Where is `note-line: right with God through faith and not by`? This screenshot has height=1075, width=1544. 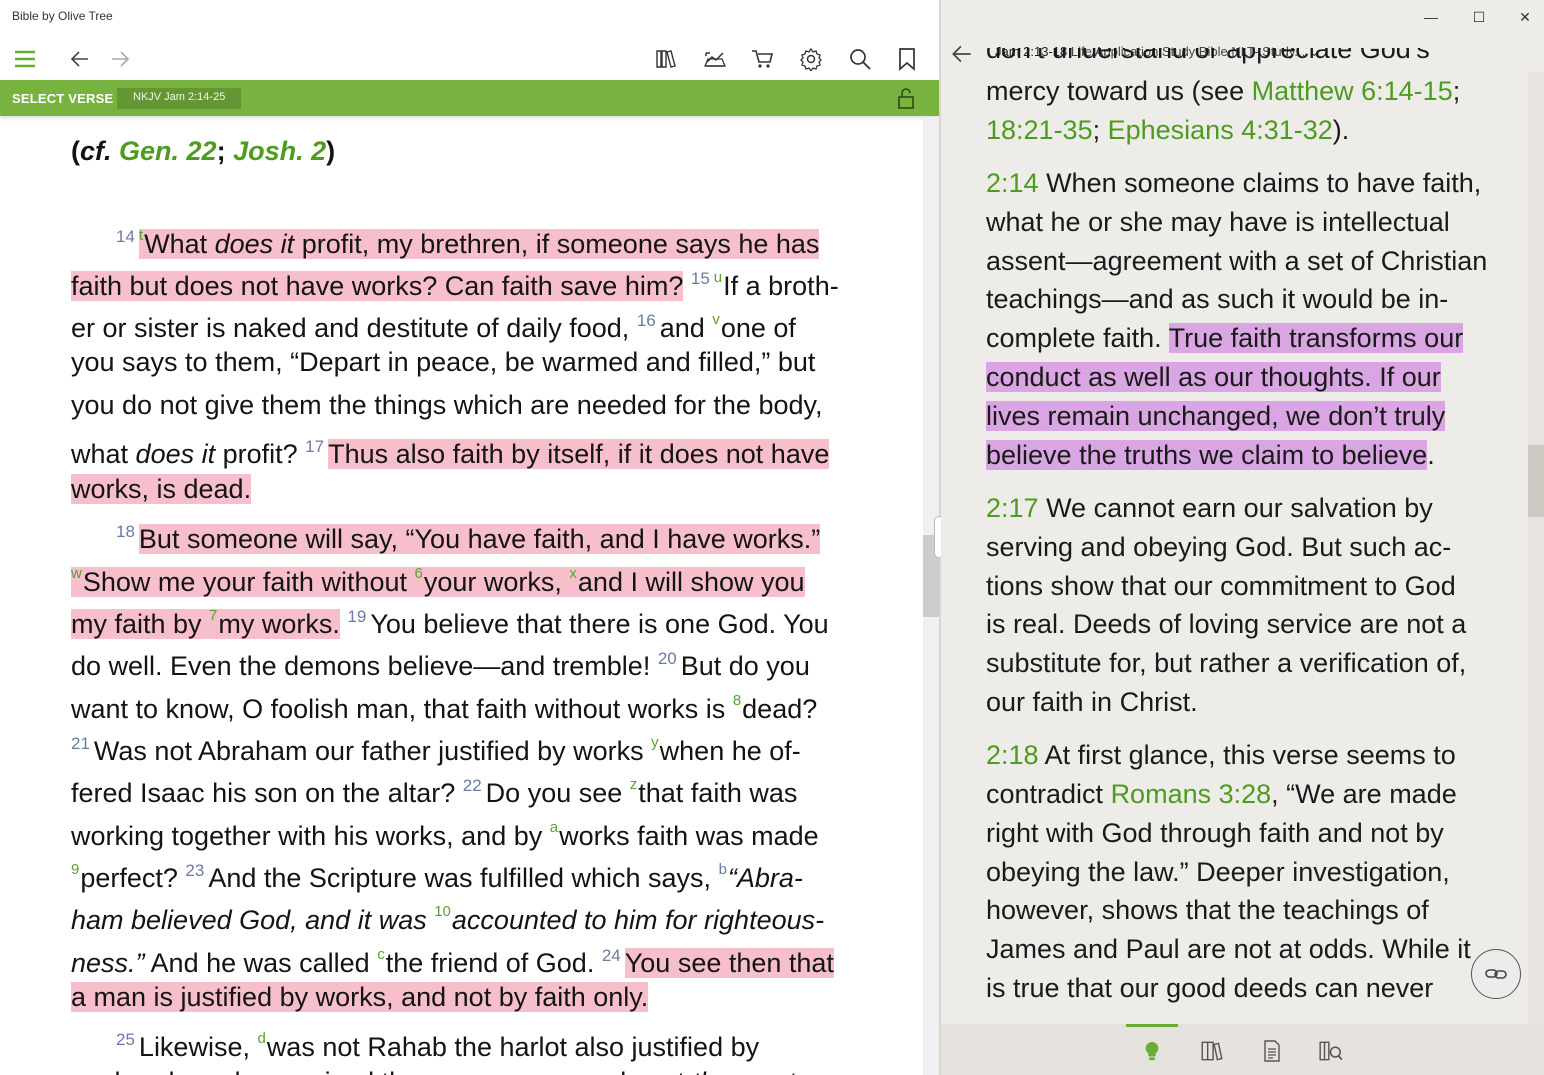
note-line: right with God through faith and not by is located at coordinates (1215, 832).